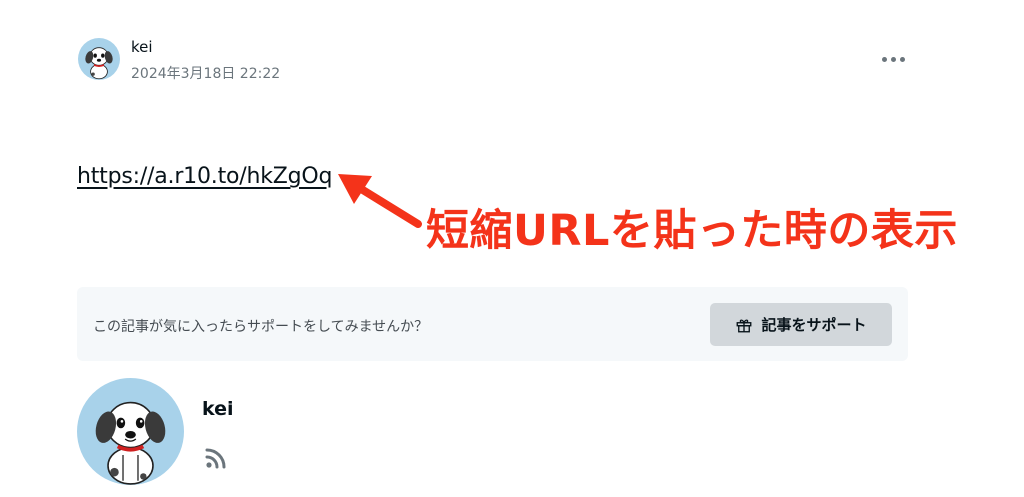 Image resolution: width=1024 pixels, height=497 pixels. What do you see at coordinates (814, 325) in the screenshot?
I see `support-button-label: 記事をサポート` at bounding box center [814, 325].